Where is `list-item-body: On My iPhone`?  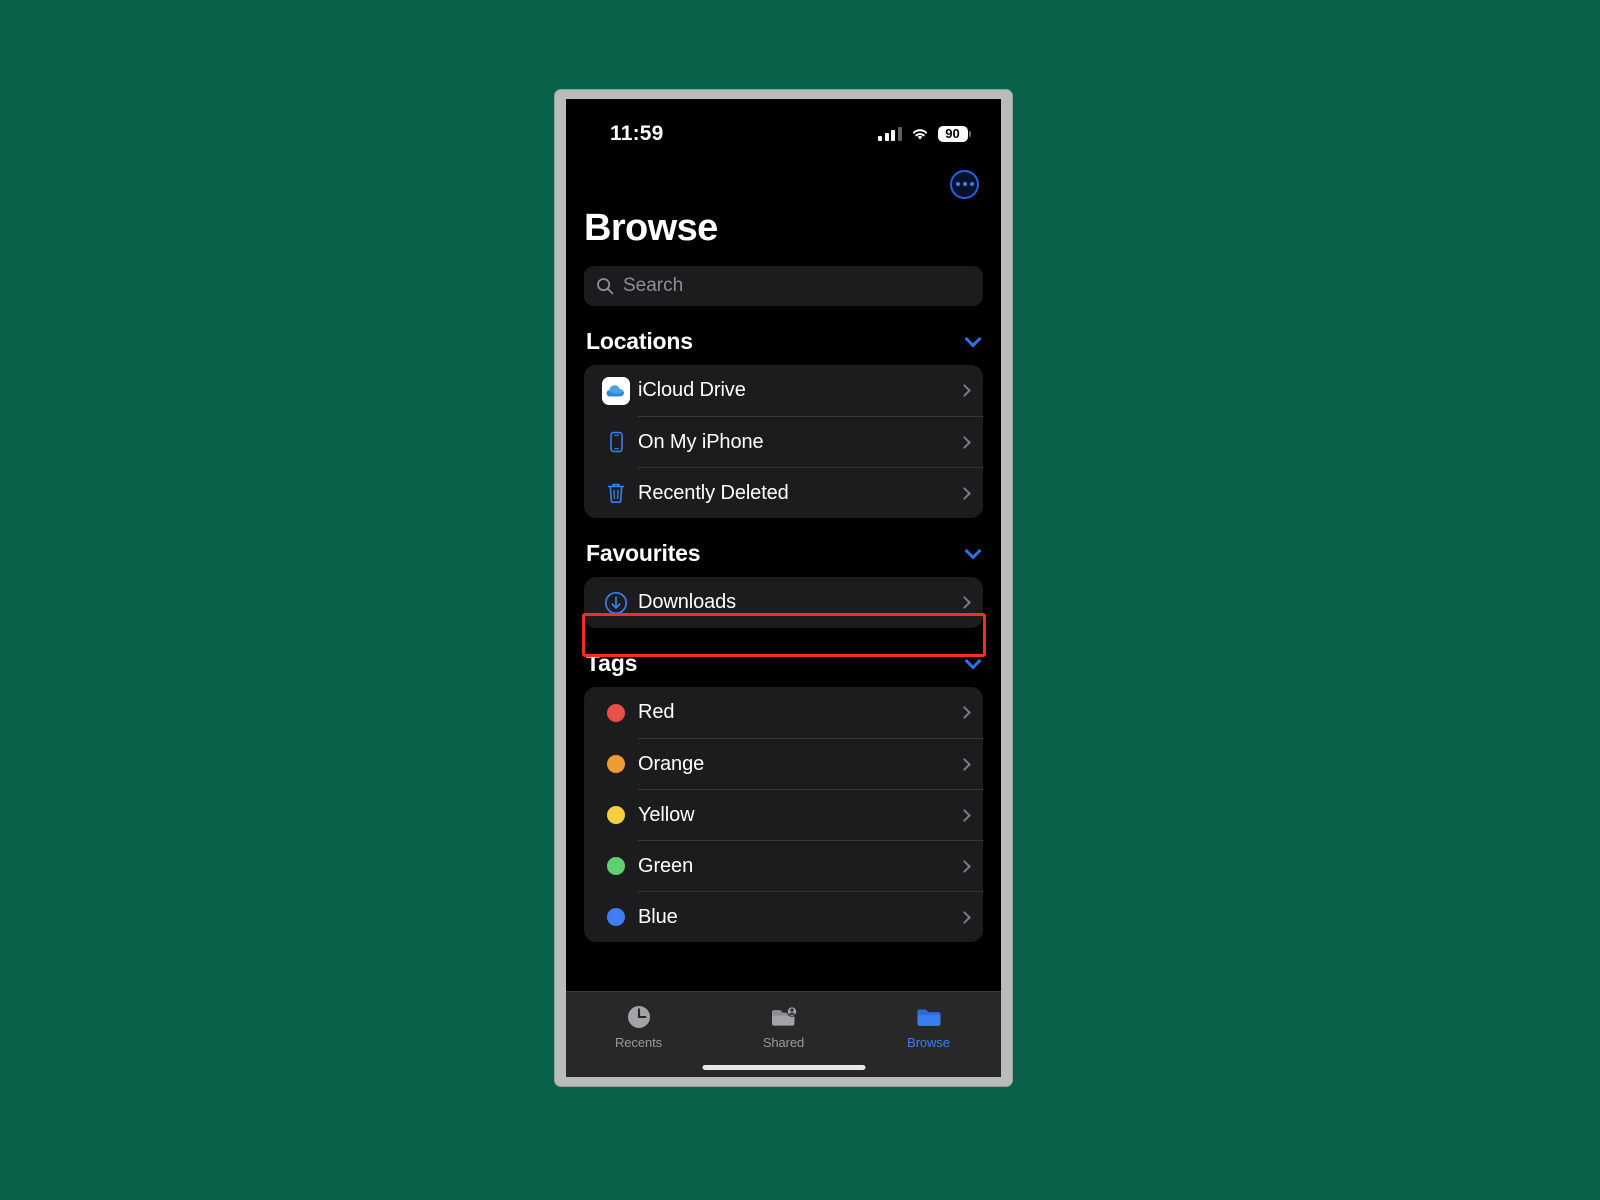 list-item-body: On My iPhone is located at coordinates (810, 441).